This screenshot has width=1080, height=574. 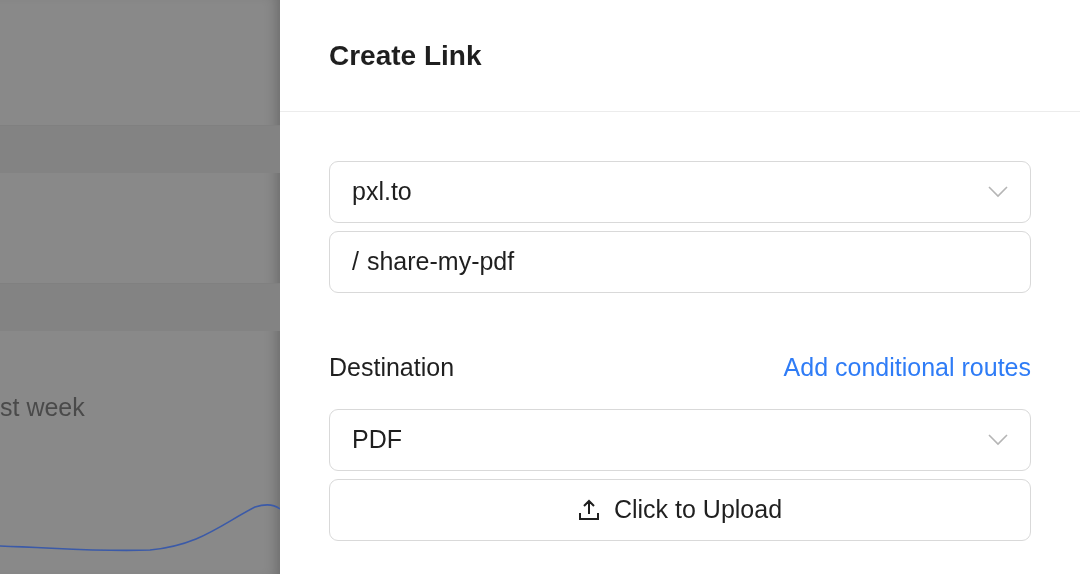 What do you see at coordinates (392, 367) in the screenshot?
I see `destination-label: Destination` at bounding box center [392, 367].